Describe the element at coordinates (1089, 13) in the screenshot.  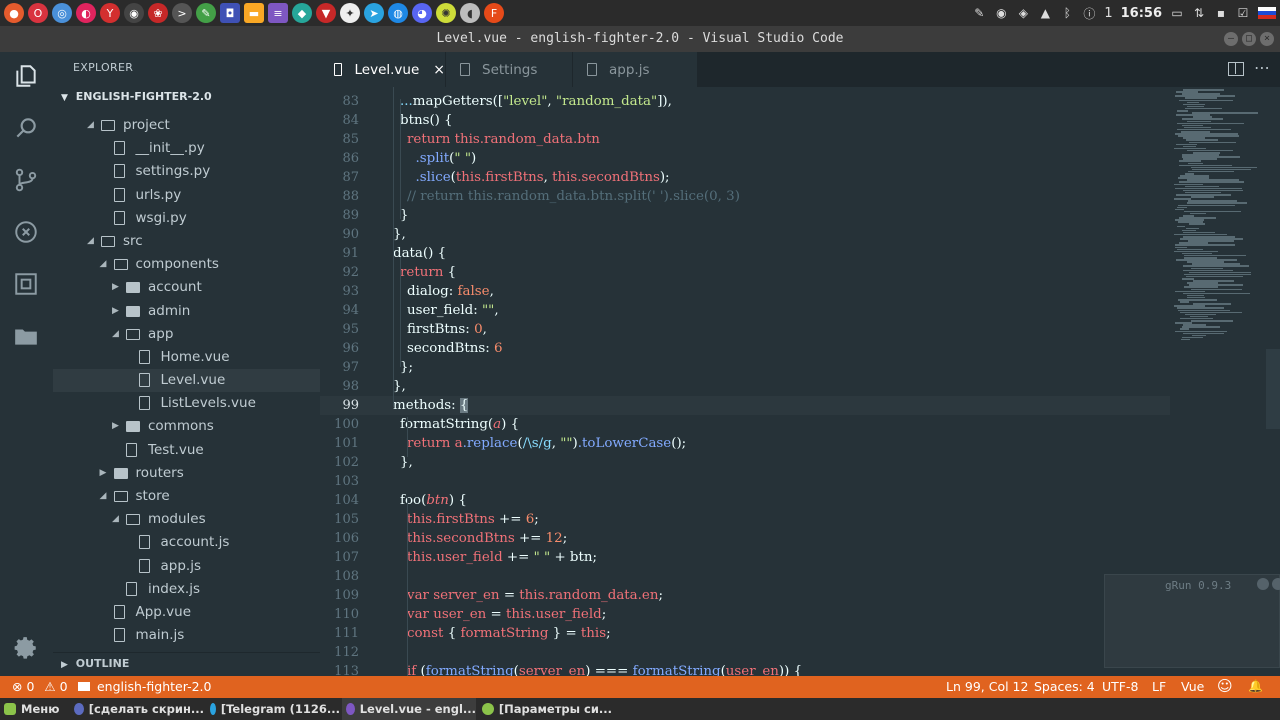
I see `info-icon: ⓘ` at that location.